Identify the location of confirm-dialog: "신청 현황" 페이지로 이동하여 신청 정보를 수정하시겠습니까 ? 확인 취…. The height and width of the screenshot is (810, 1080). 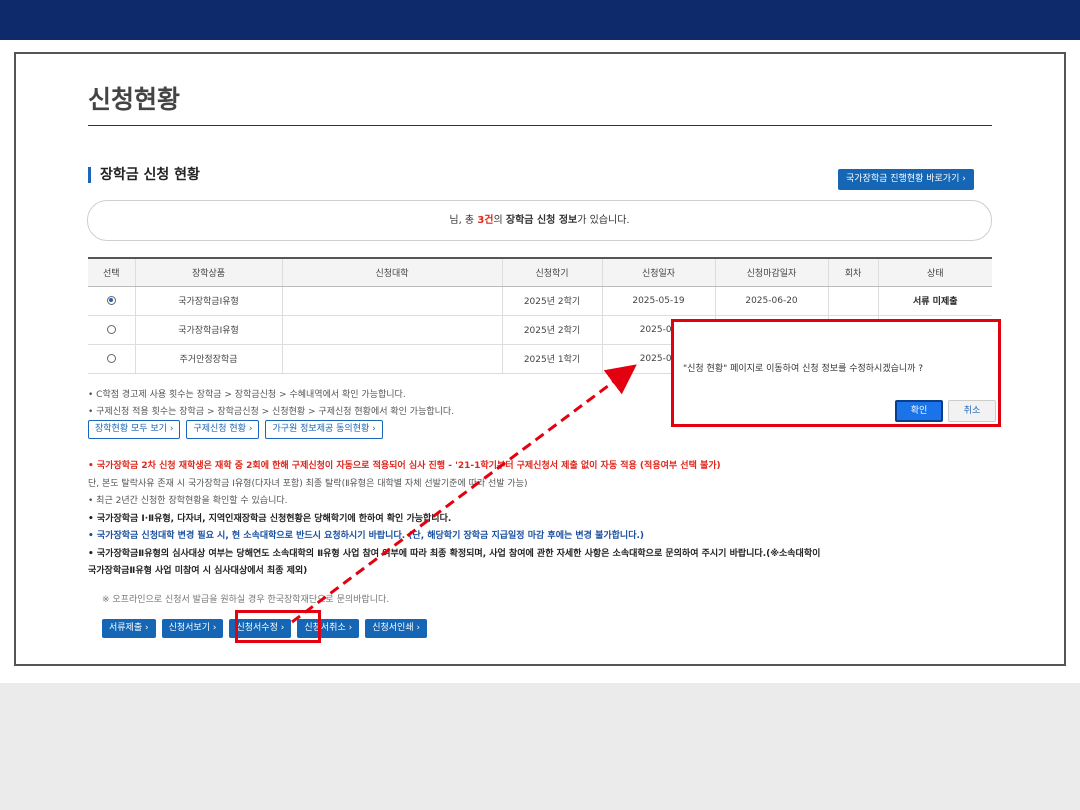
(836, 373).